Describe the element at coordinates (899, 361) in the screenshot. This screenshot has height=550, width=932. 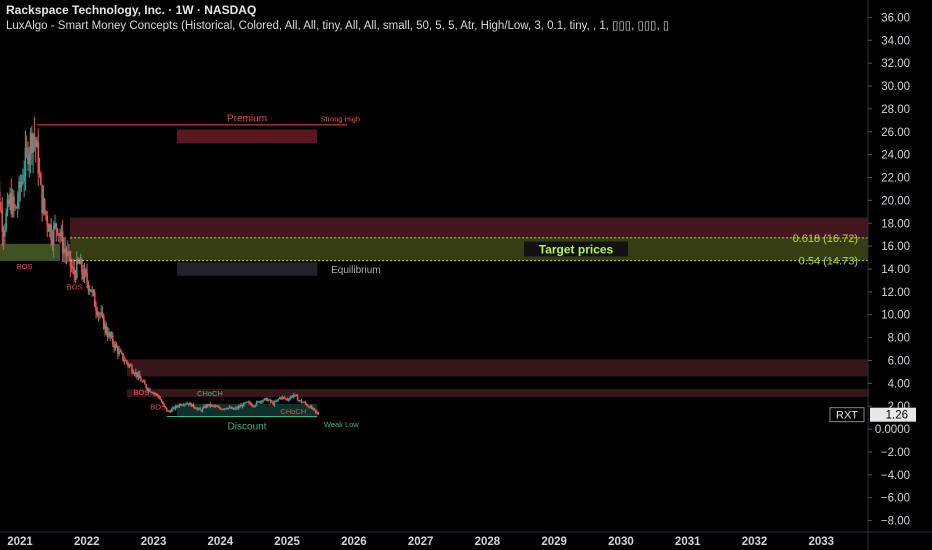
I see `price-tick-label: 6.00` at that location.